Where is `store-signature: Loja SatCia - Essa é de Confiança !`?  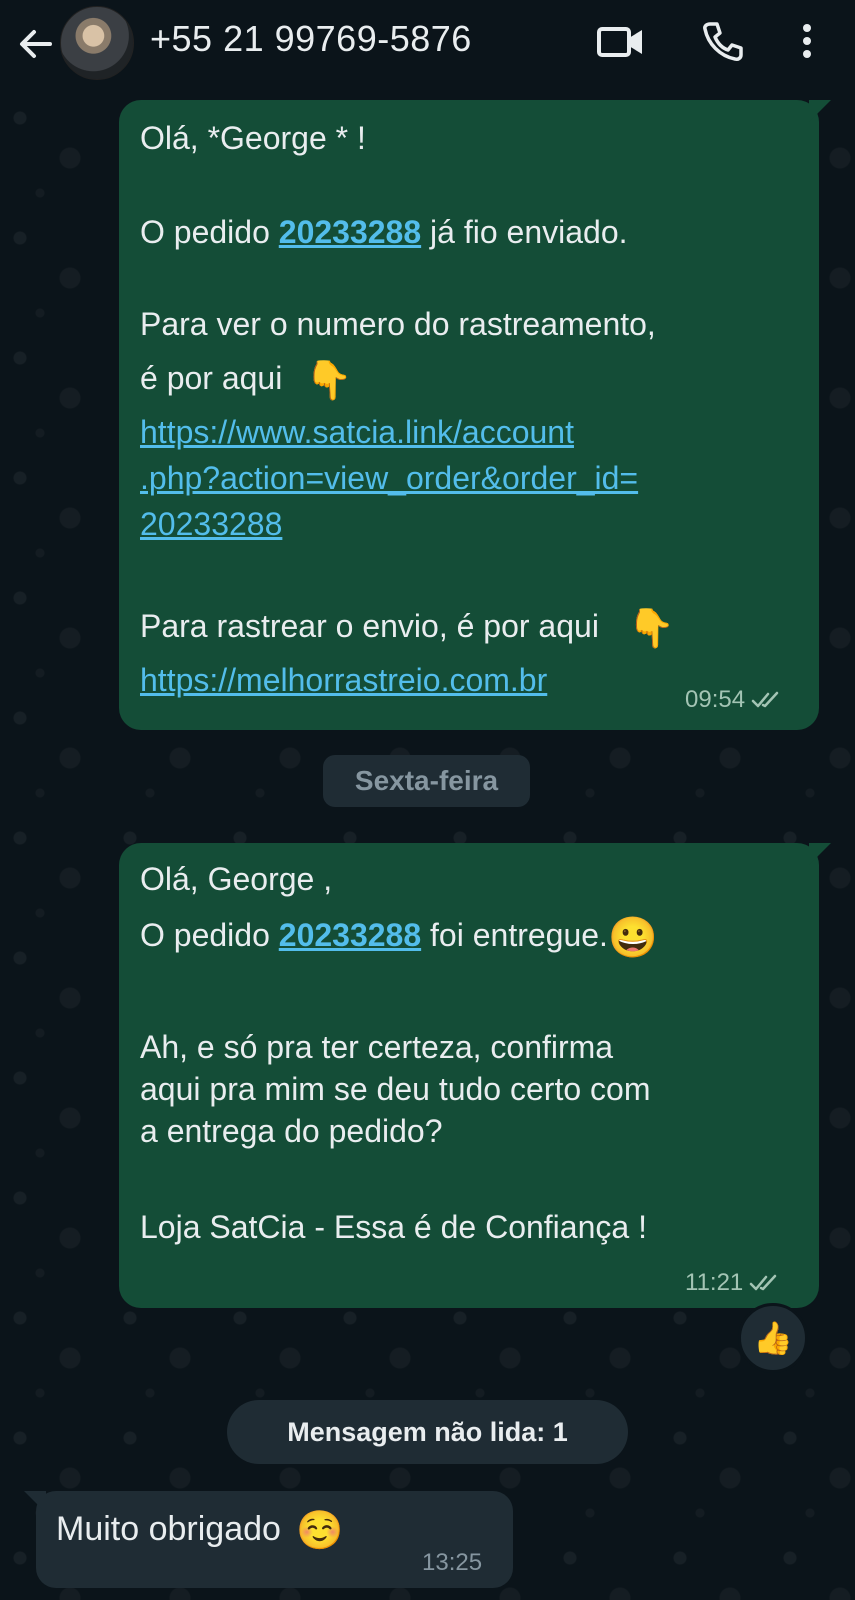 store-signature: Loja SatCia - Essa é de Confiança ! is located at coordinates (393, 1227).